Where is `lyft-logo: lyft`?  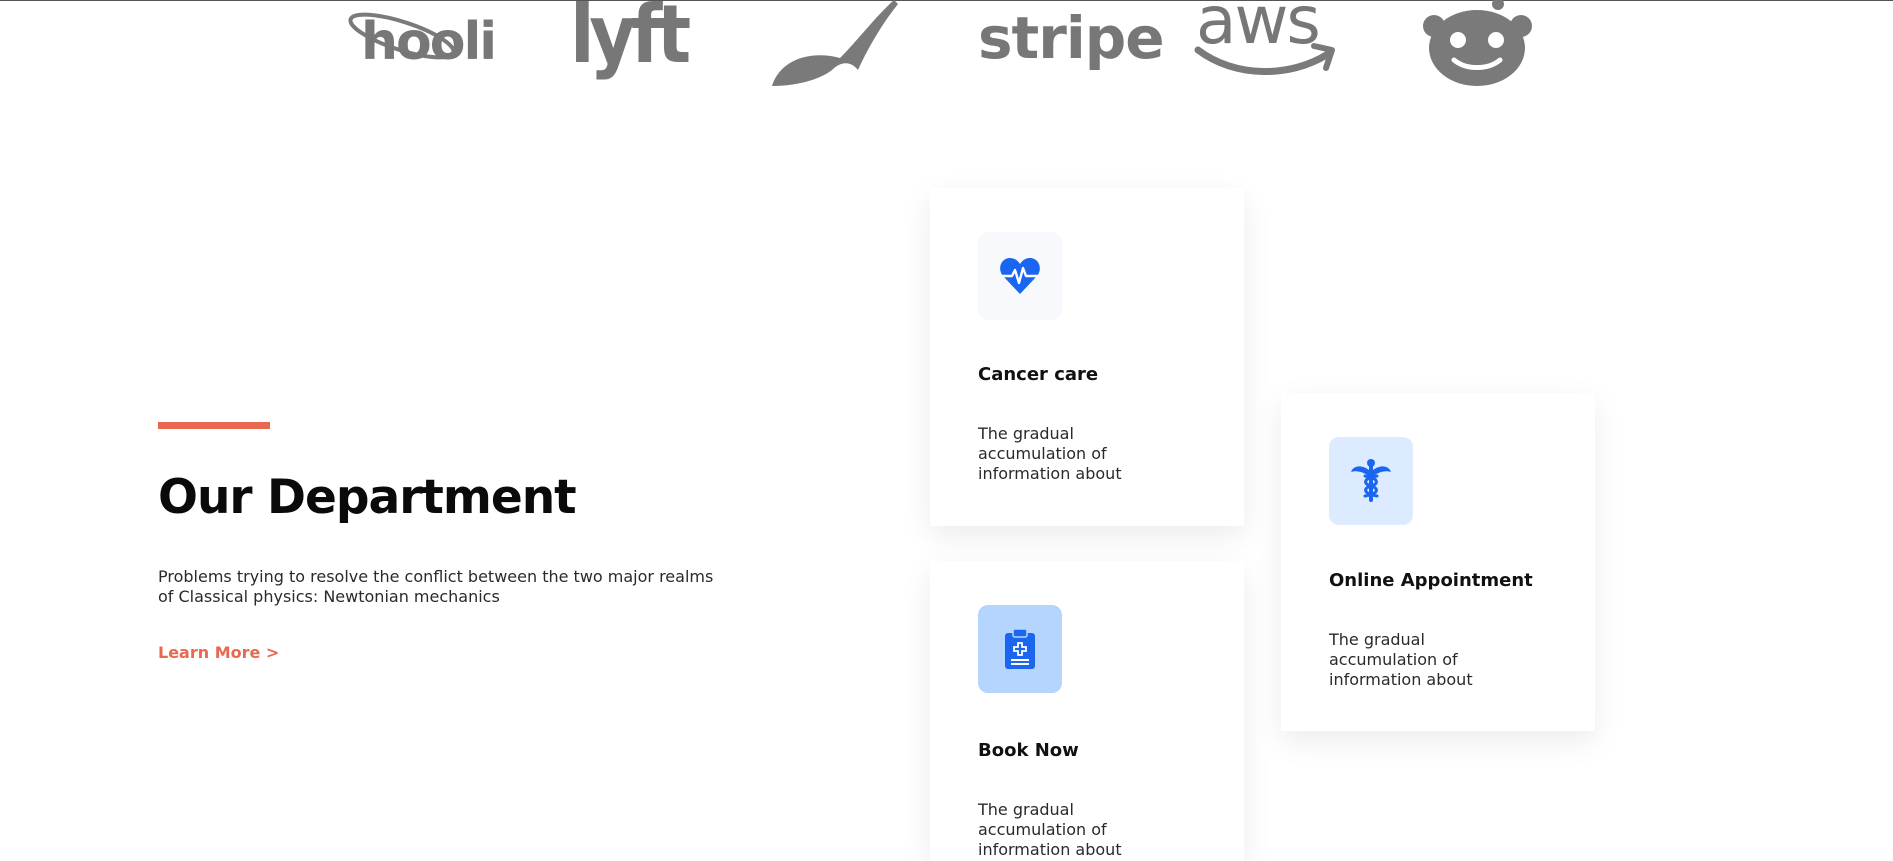 lyft-logo: lyft is located at coordinates (632, 40).